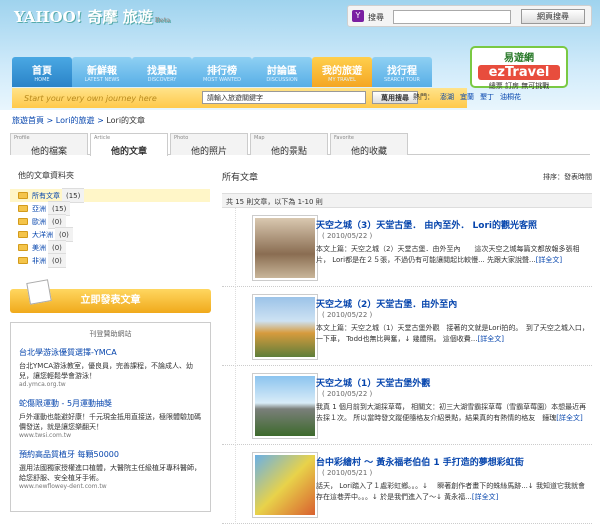 This screenshot has height=524, width=600. I want to click on tab-favorite: Favorite 他的收藏, so click(369, 145).